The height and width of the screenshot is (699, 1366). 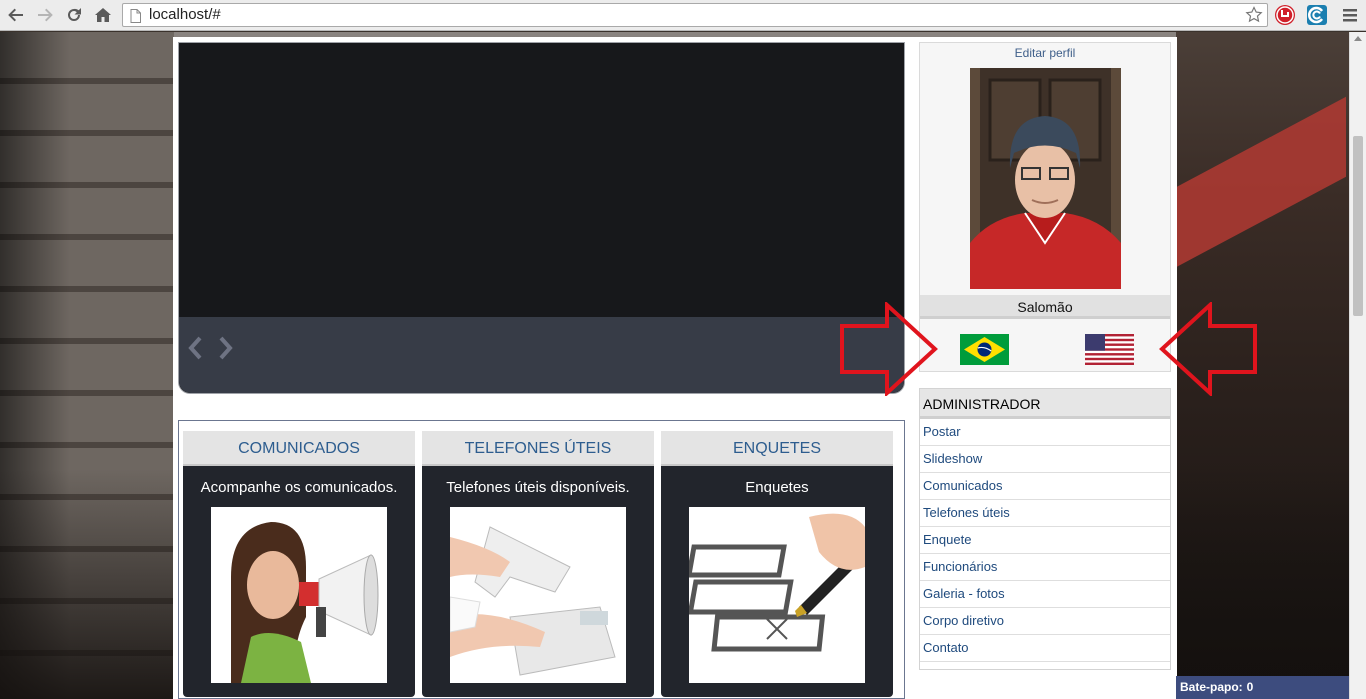 What do you see at coordinates (777, 487) in the screenshot?
I see `panel-description: Enquetes` at bounding box center [777, 487].